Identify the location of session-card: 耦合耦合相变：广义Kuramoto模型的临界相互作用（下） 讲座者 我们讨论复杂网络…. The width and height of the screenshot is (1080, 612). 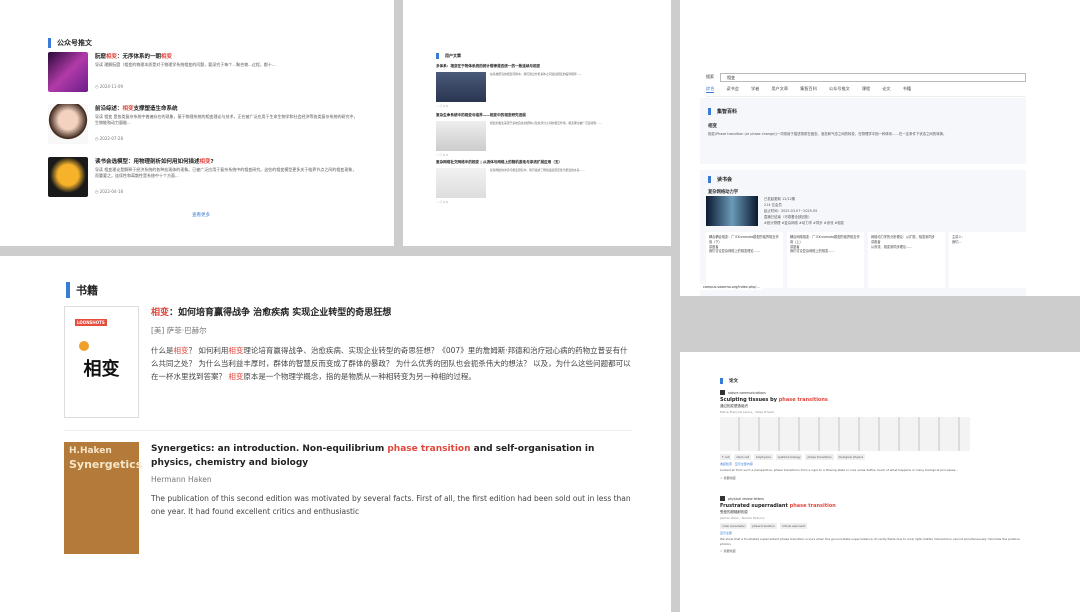
(744, 260).